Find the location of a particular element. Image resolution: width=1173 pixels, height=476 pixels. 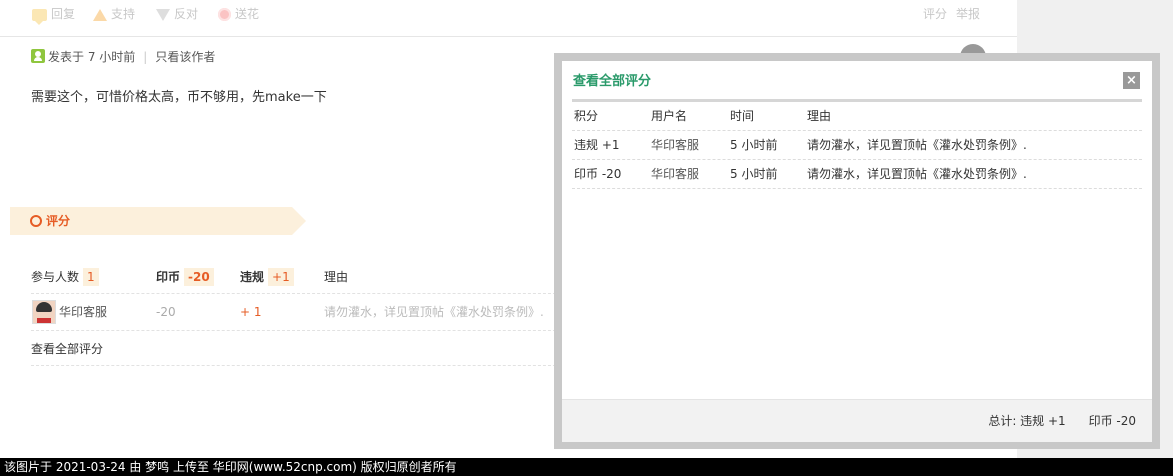

dialog-table-header: 积分 用户名 时间 理由 is located at coordinates (857, 116).